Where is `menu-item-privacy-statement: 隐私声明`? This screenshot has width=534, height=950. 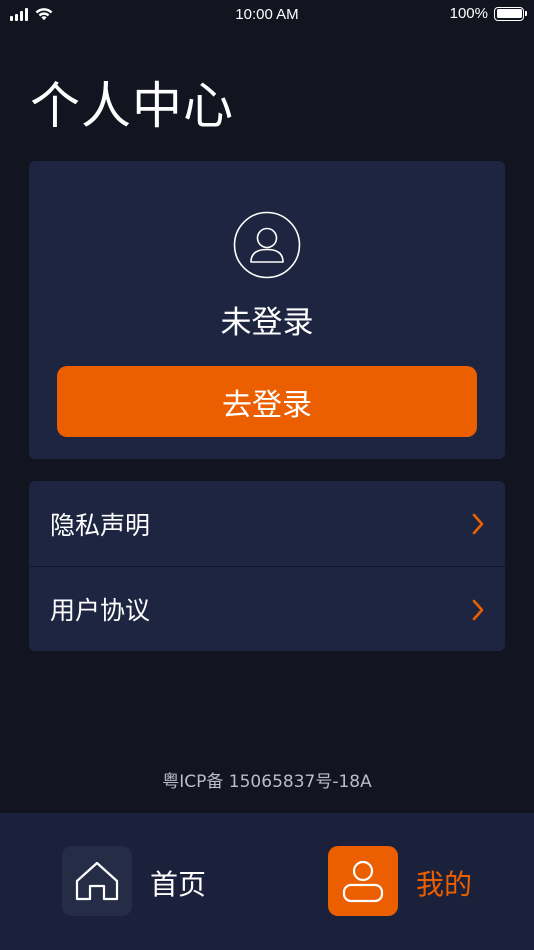
menu-item-privacy-statement: 隐私声明 is located at coordinates (267, 523).